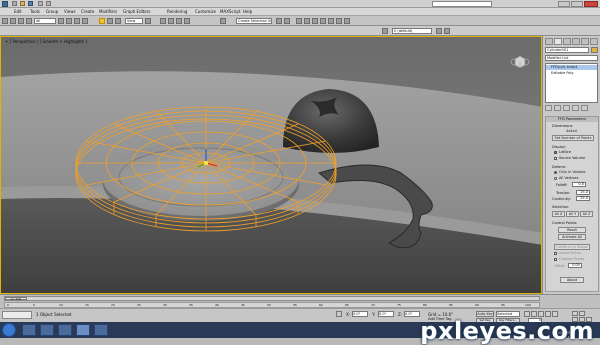 The image size is (600, 345). What do you see at coordinates (323, 21) in the screenshot?
I see `material-editor-icon` at bounding box center [323, 21].